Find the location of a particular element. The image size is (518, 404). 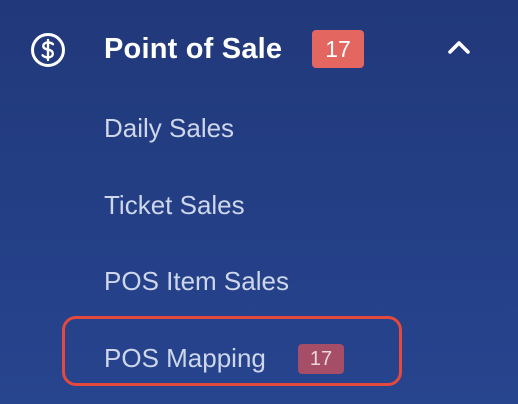

section-title: Point of Sale is located at coordinates (193, 49).